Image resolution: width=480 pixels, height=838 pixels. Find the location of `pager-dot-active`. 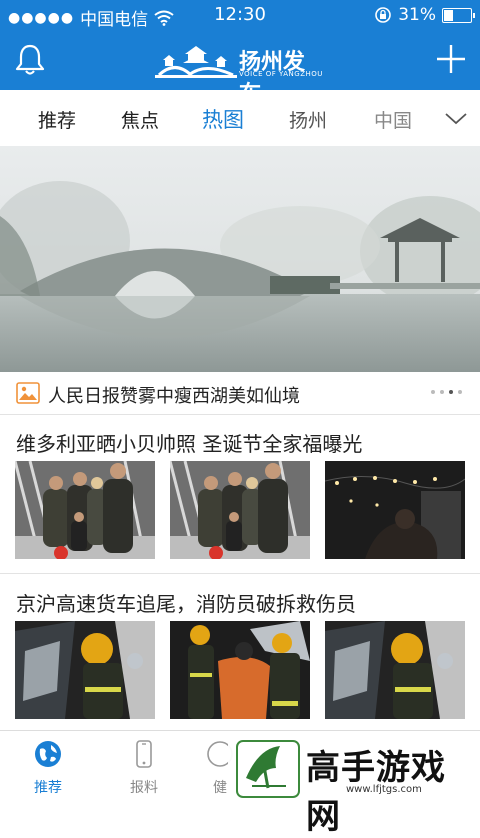

pager-dot-active is located at coordinates (451, 392).